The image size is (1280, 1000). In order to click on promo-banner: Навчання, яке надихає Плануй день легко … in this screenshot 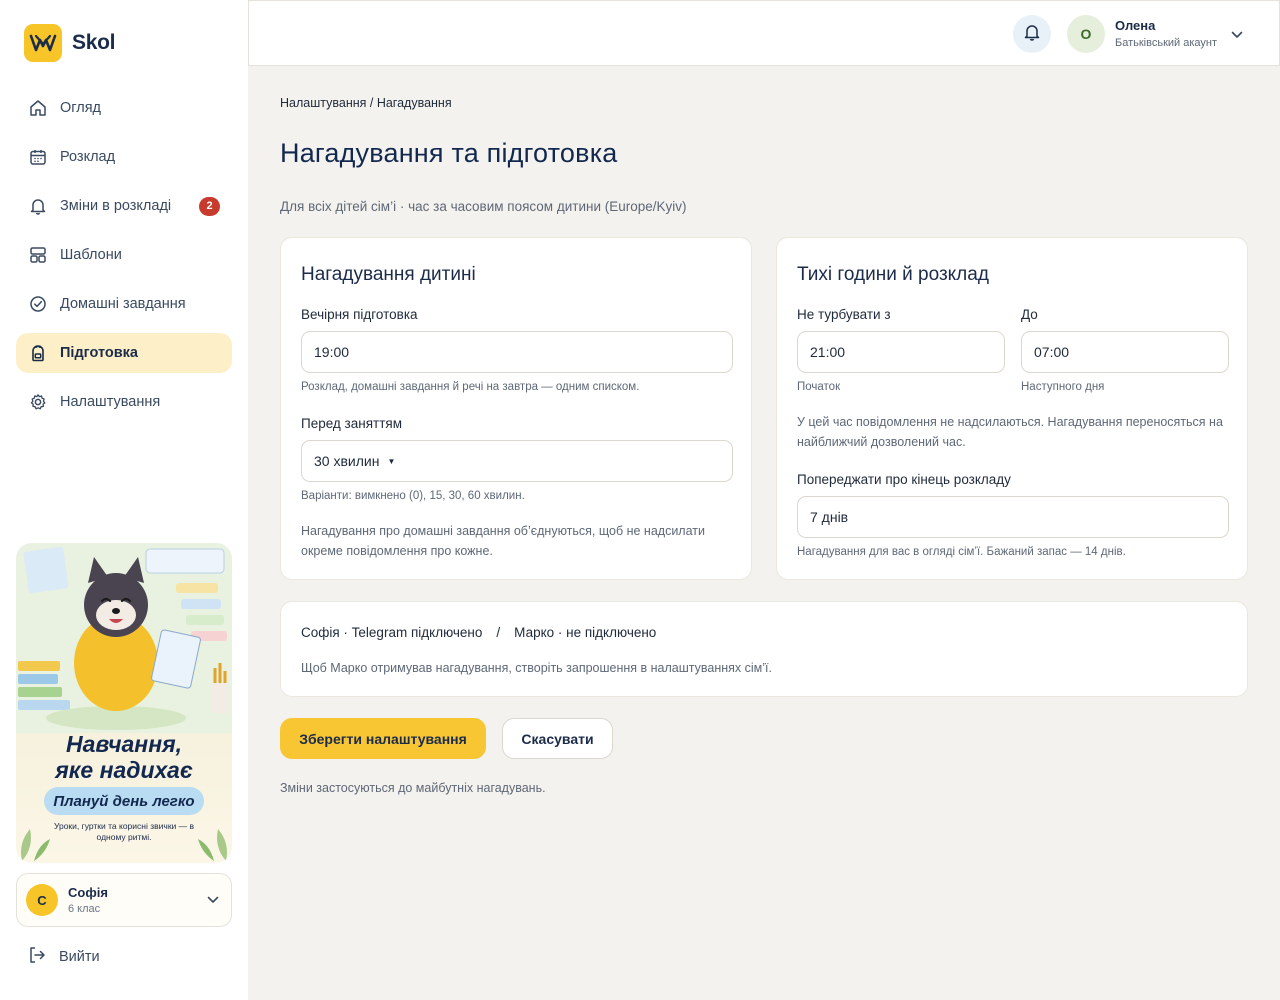, I will do `click(124, 703)`.